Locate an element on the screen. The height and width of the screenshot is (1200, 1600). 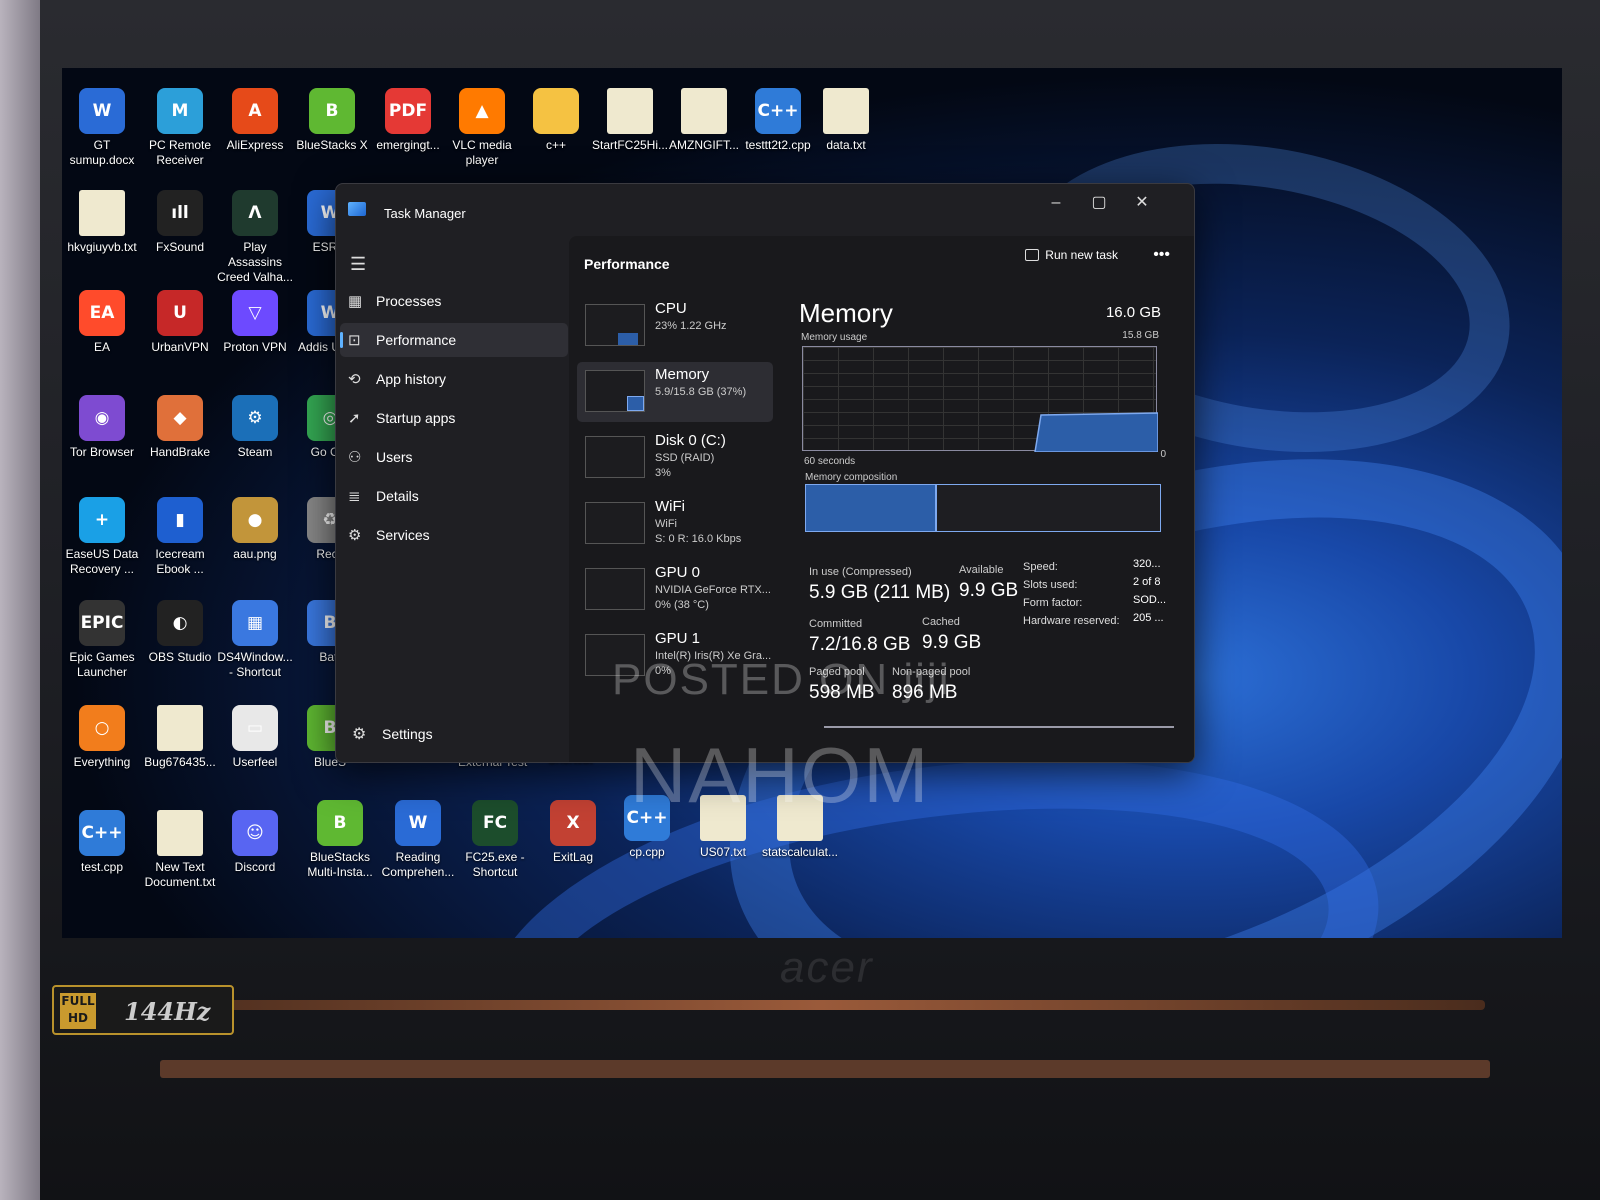
maximize-button: ▢ is located at coordinates (1099, 203).